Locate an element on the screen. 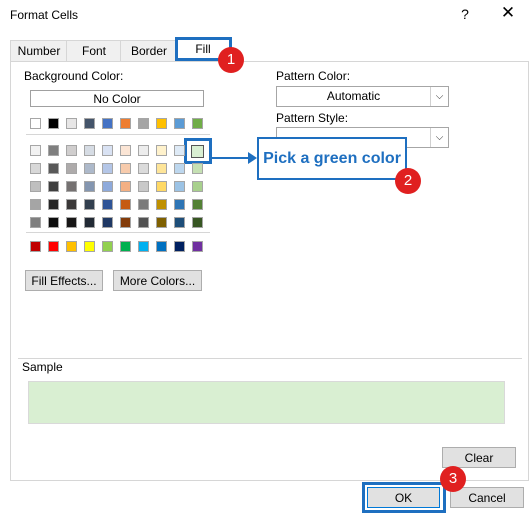  cancel-button: Cancel is located at coordinates (487, 497).